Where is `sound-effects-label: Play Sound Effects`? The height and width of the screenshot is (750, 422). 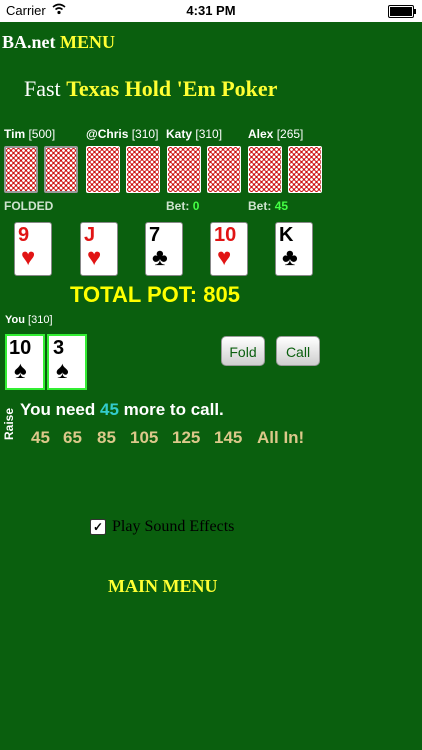
sound-effects-label: Play Sound Effects is located at coordinates (173, 526).